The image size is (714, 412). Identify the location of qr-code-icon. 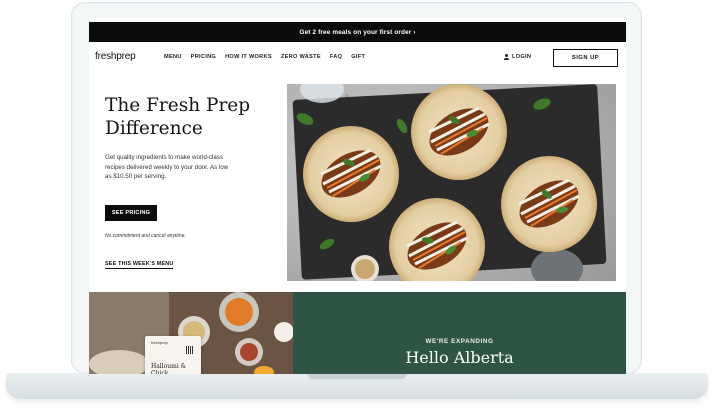
(190, 350).